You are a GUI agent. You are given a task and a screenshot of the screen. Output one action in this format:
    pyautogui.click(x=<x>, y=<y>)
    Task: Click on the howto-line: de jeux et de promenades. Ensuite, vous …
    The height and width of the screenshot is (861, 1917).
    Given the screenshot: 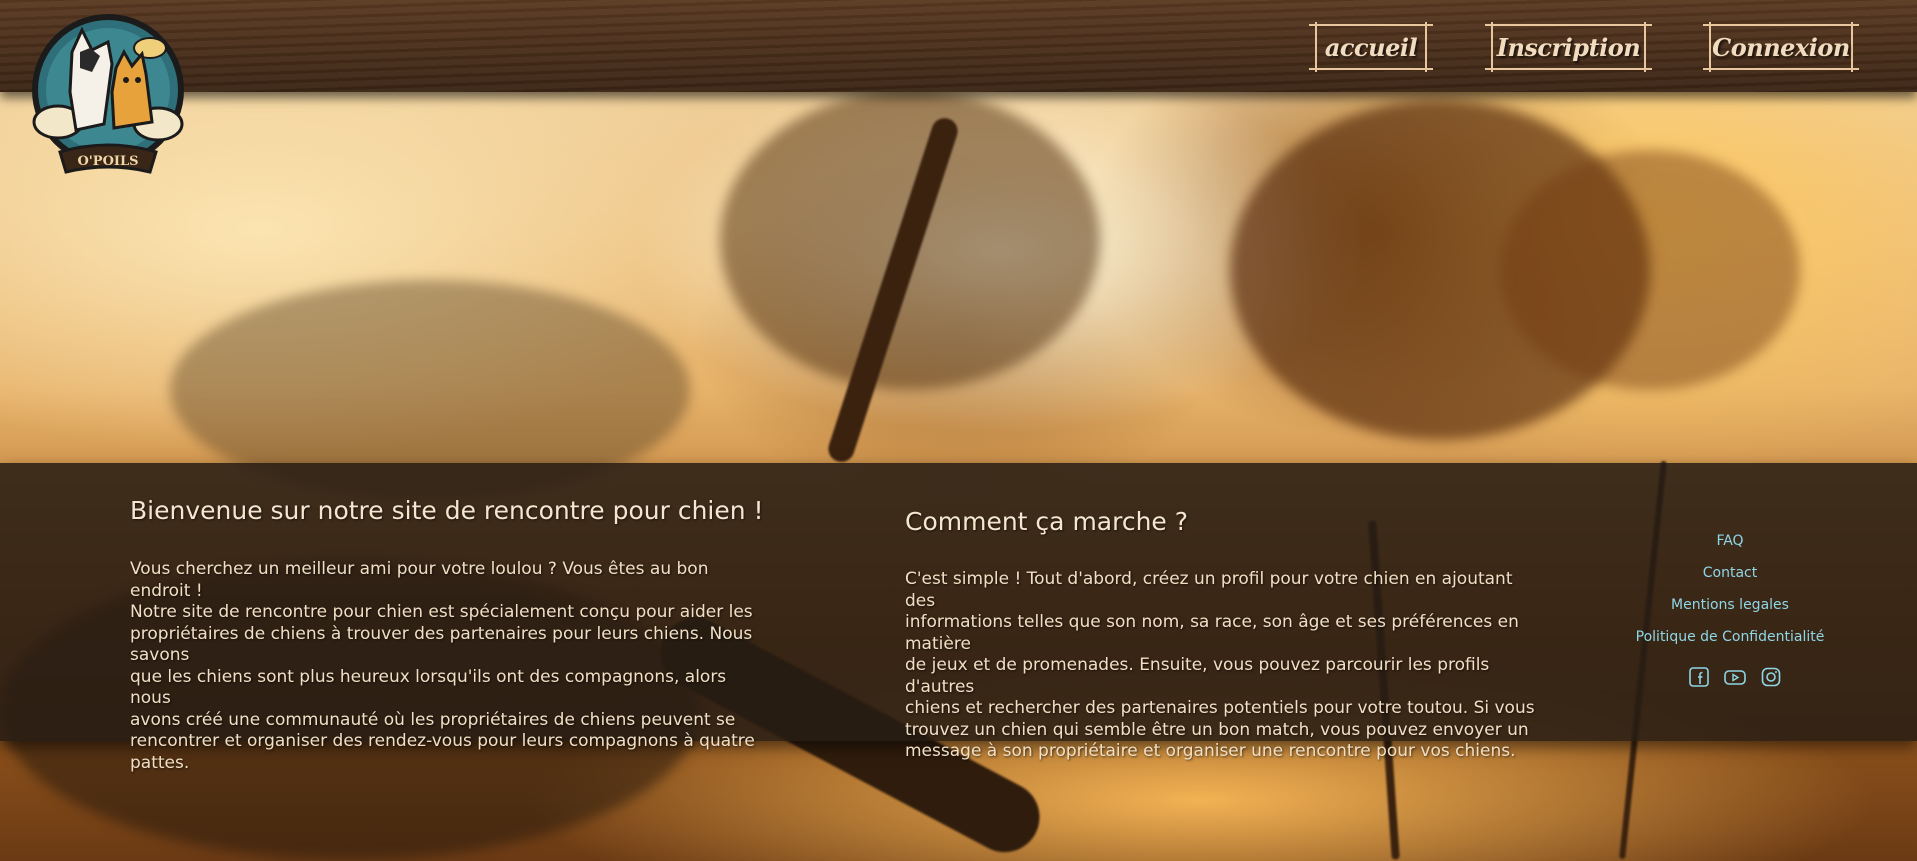 What is the action you would take?
    pyautogui.click(x=1197, y=676)
    